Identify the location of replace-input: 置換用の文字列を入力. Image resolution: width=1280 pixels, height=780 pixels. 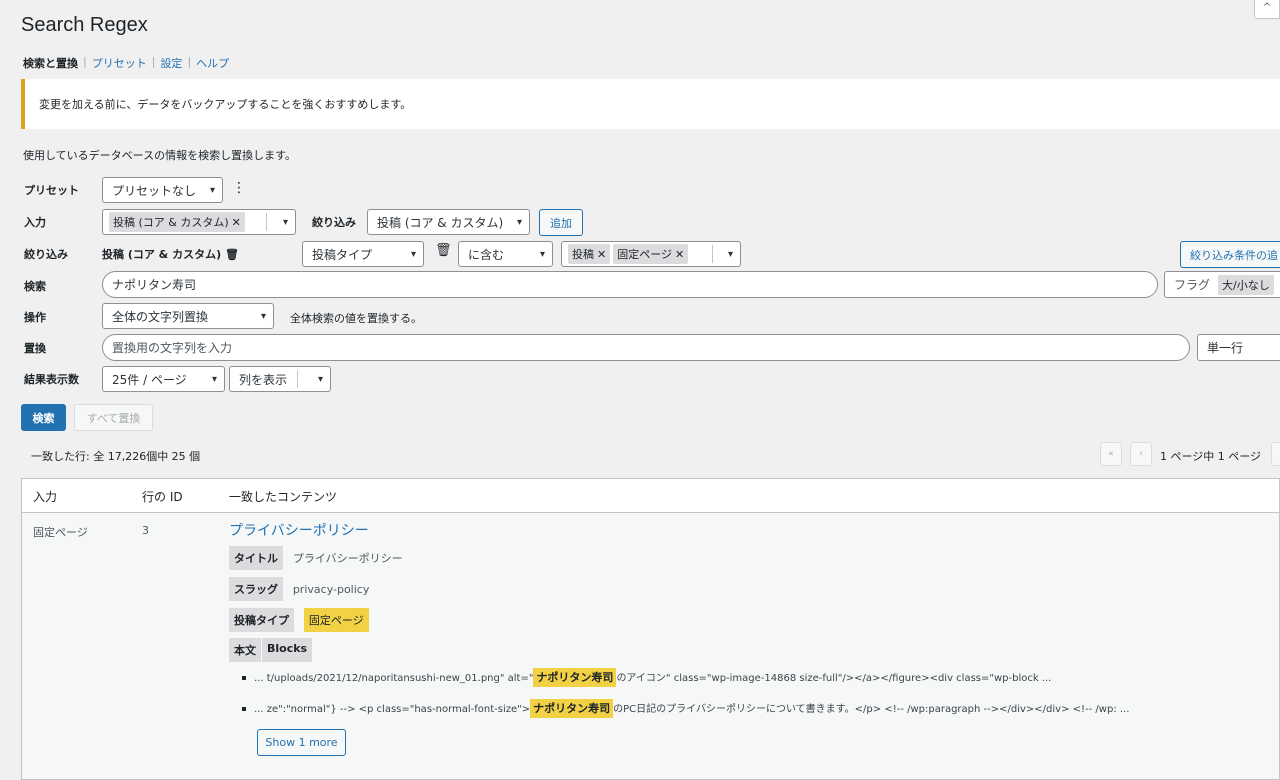
(646, 347).